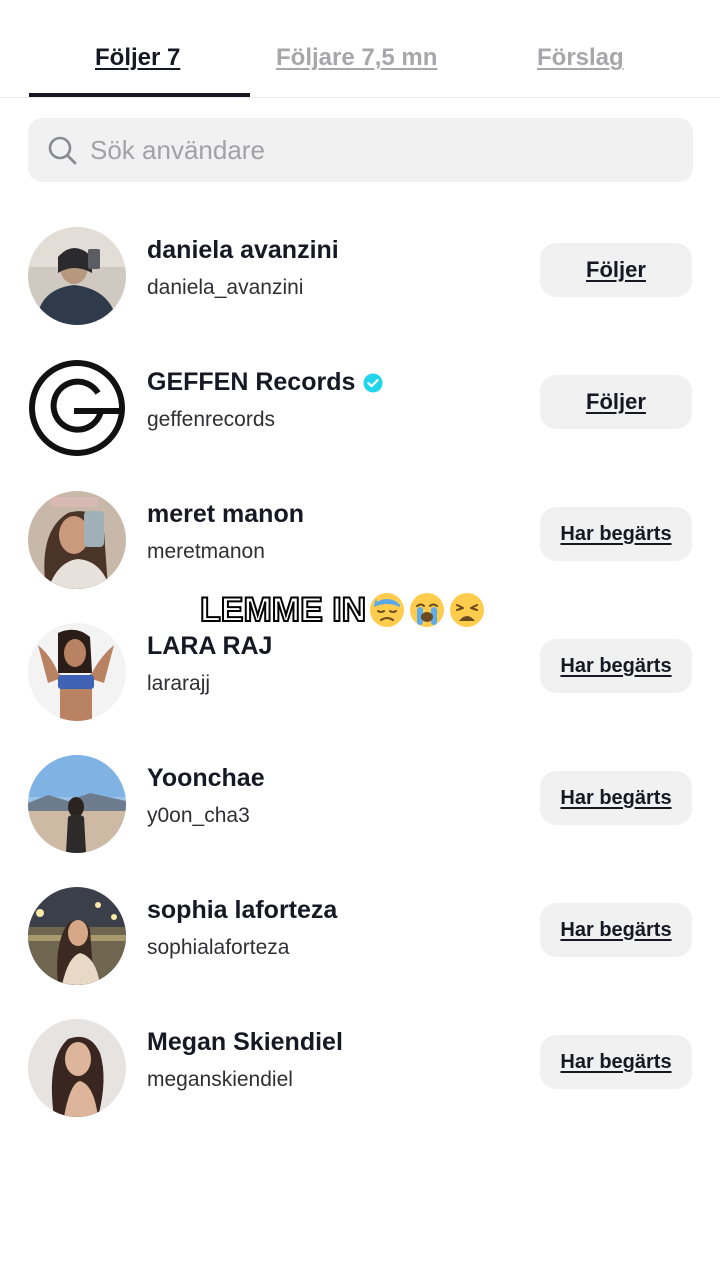 Image resolution: width=720 pixels, height=1280 pixels. Describe the element at coordinates (206, 778) in the screenshot. I see `user-display-name: Yoonchae` at that location.